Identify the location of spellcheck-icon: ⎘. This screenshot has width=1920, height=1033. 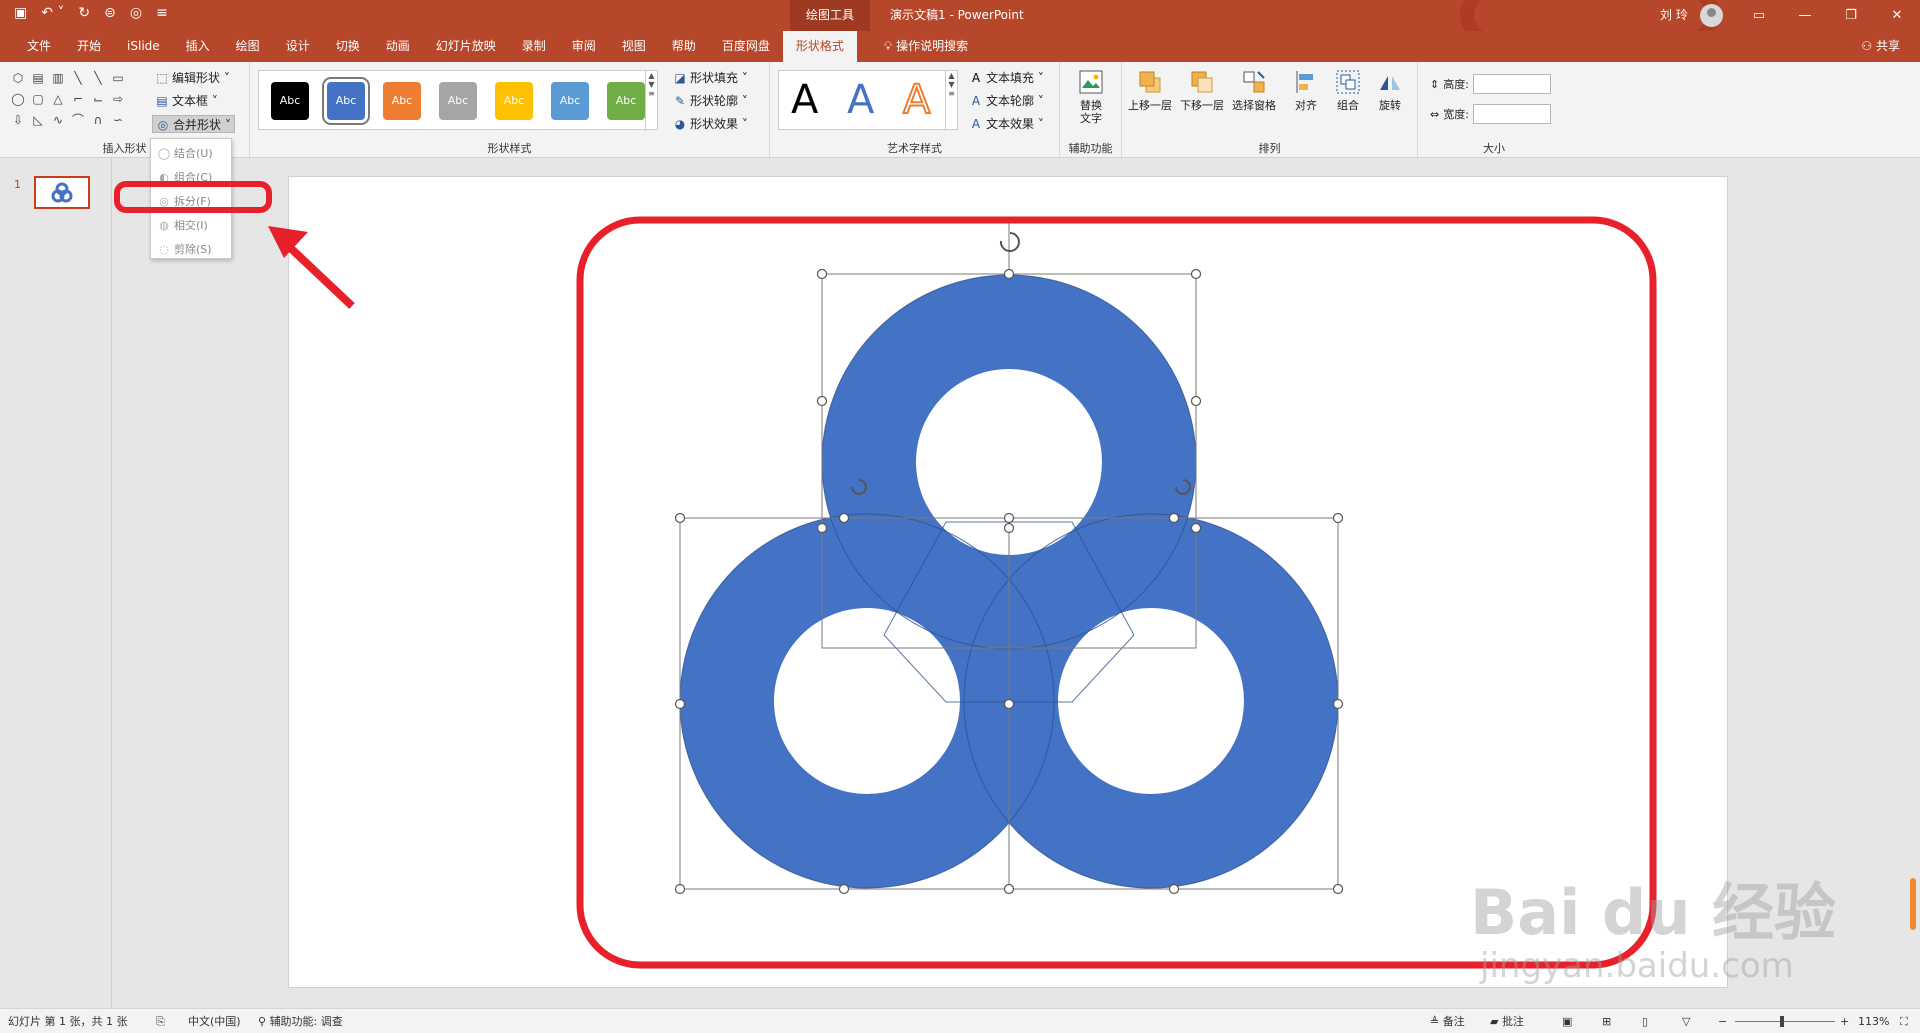
(160, 1021).